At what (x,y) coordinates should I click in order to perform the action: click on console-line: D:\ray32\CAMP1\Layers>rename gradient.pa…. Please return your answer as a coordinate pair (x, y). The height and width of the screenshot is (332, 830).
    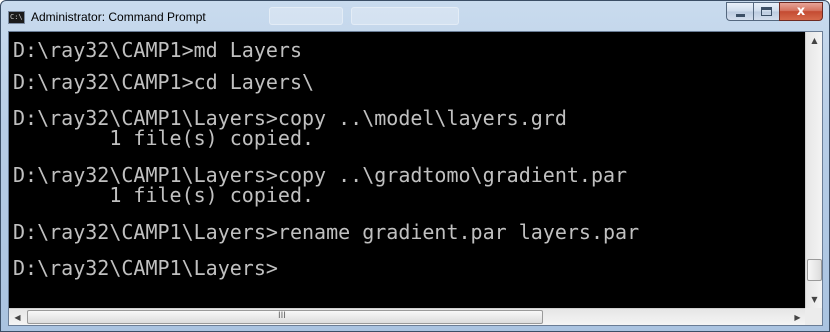
    Looking at the image, I should click on (326, 232).